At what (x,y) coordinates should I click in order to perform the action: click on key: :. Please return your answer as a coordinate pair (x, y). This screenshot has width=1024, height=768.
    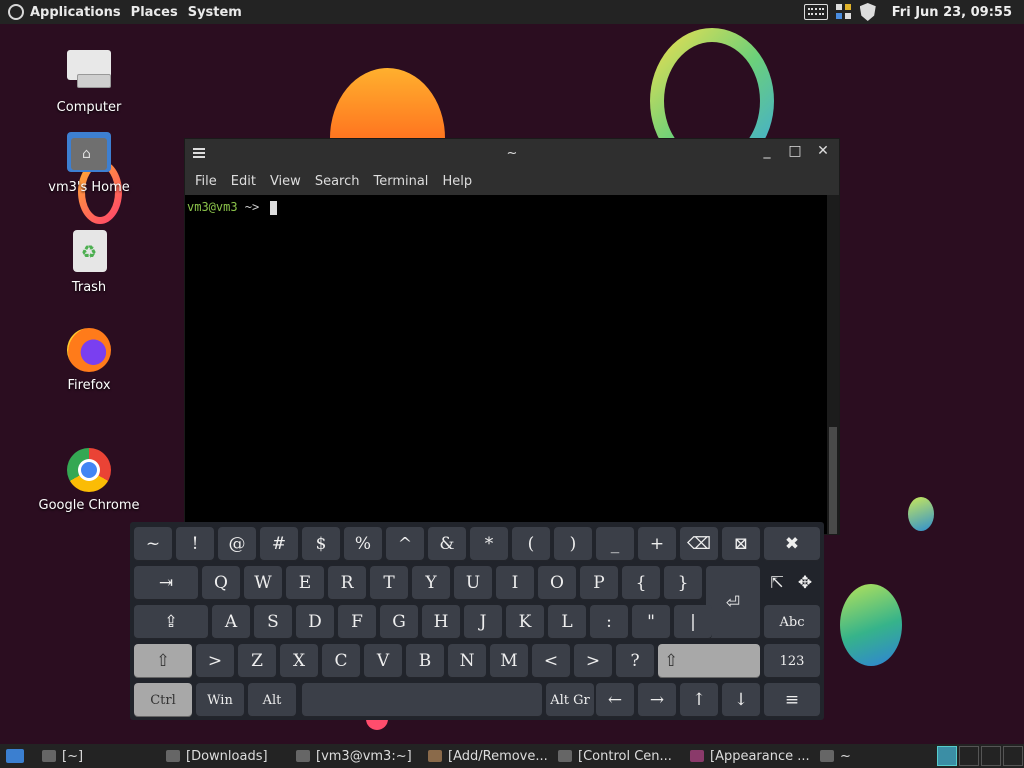
    Looking at the image, I should click on (609, 622).